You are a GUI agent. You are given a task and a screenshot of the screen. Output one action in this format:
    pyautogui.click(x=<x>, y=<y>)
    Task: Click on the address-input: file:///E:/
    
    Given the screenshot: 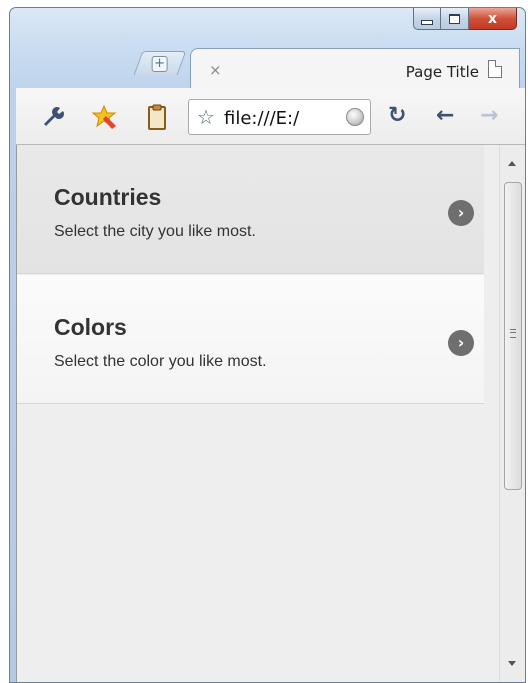 What is the action you would take?
    pyautogui.click(x=261, y=118)
    